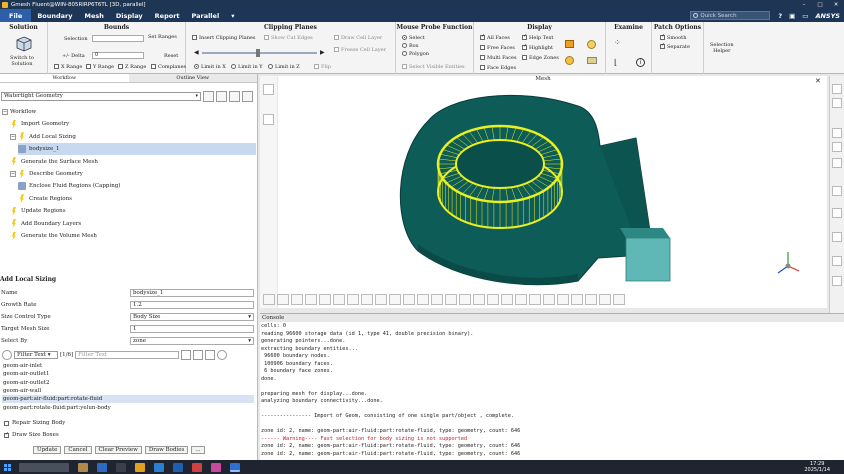 The width and height of the screenshot is (844, 474). Describe the element at coordinates (269, 299) in the screenshot. I see `tool-pick-icon` at that location.